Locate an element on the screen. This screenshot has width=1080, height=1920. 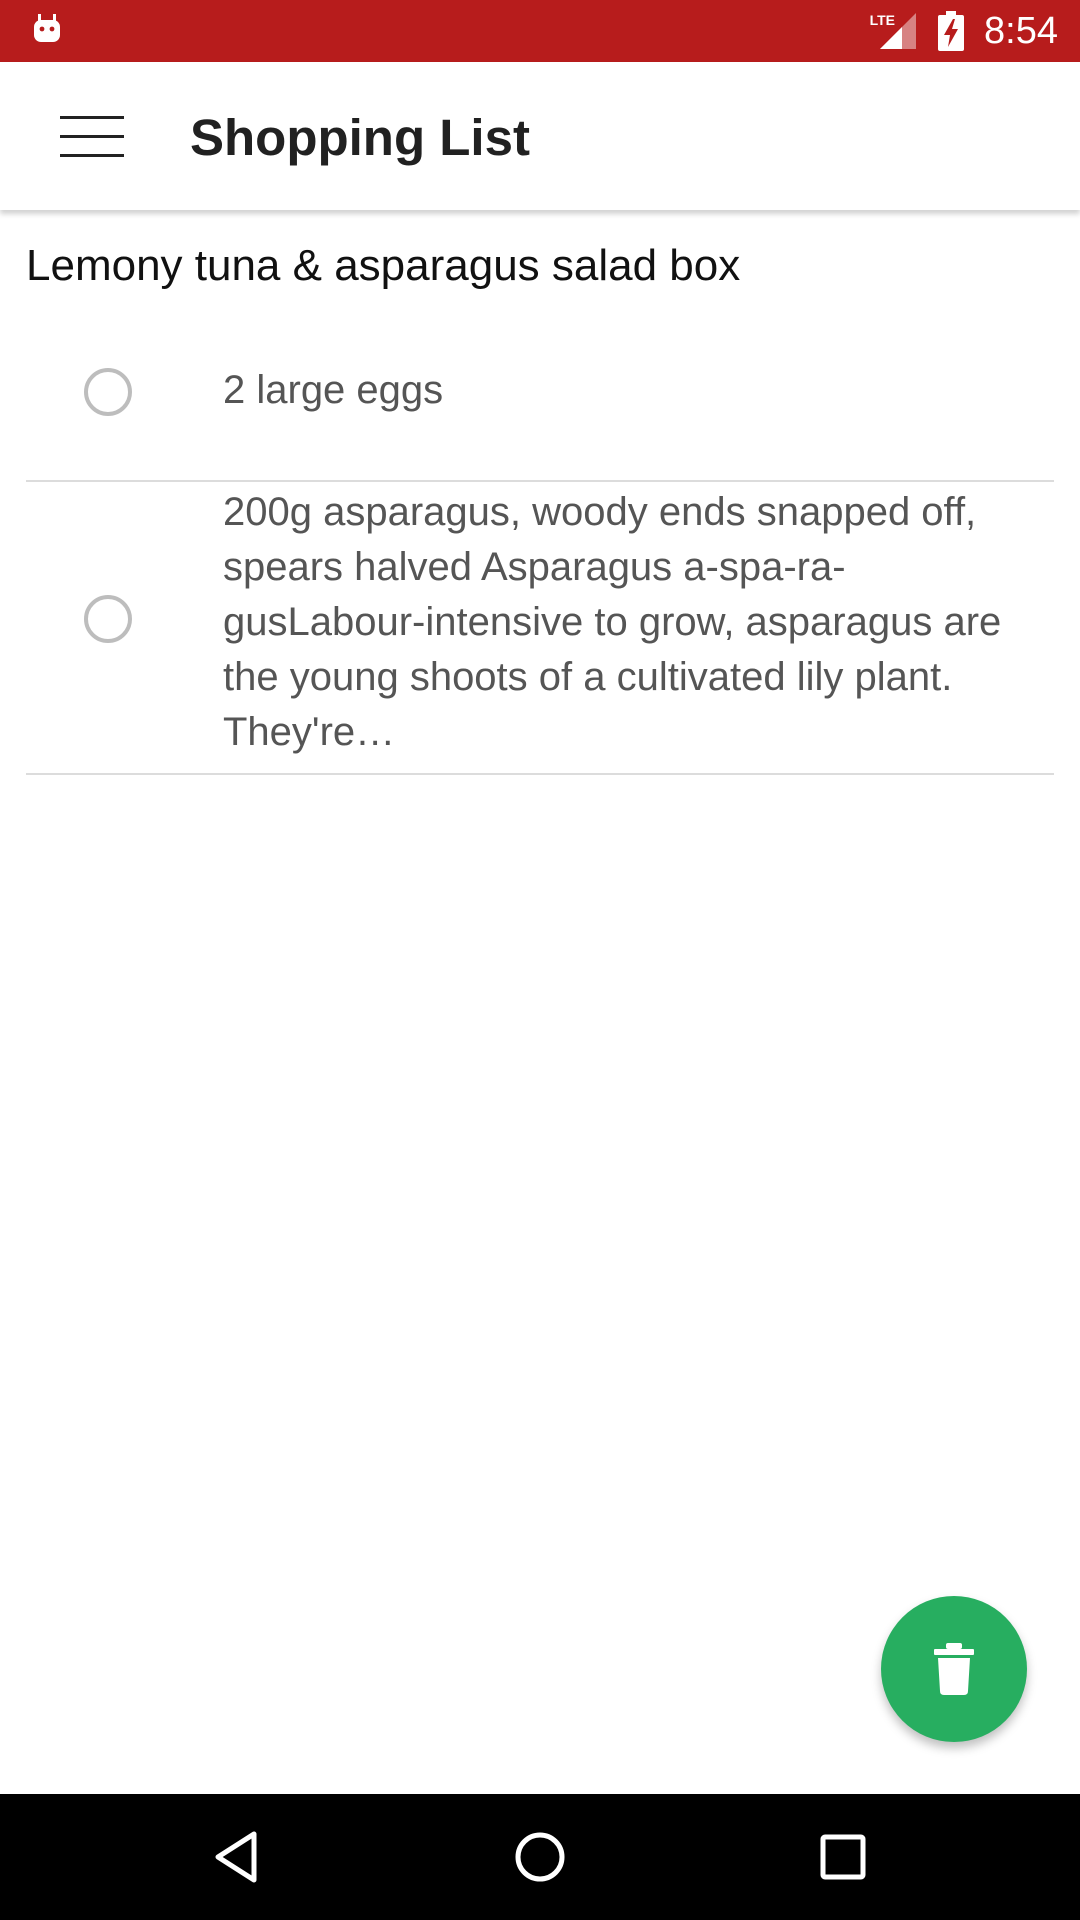
navigation-bar is located at coordinates (540, 1857).